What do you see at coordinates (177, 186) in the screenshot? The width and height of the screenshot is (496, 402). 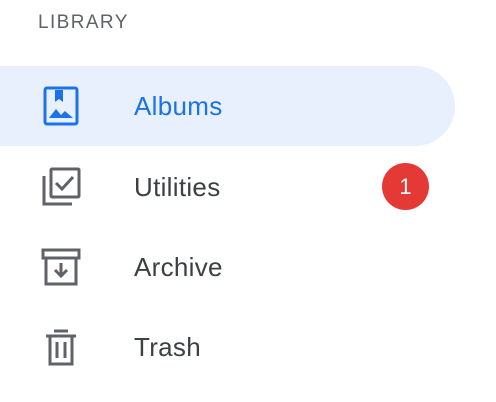 I see `nav-label-utilities: Utilities` at bounding box center [177, 186].